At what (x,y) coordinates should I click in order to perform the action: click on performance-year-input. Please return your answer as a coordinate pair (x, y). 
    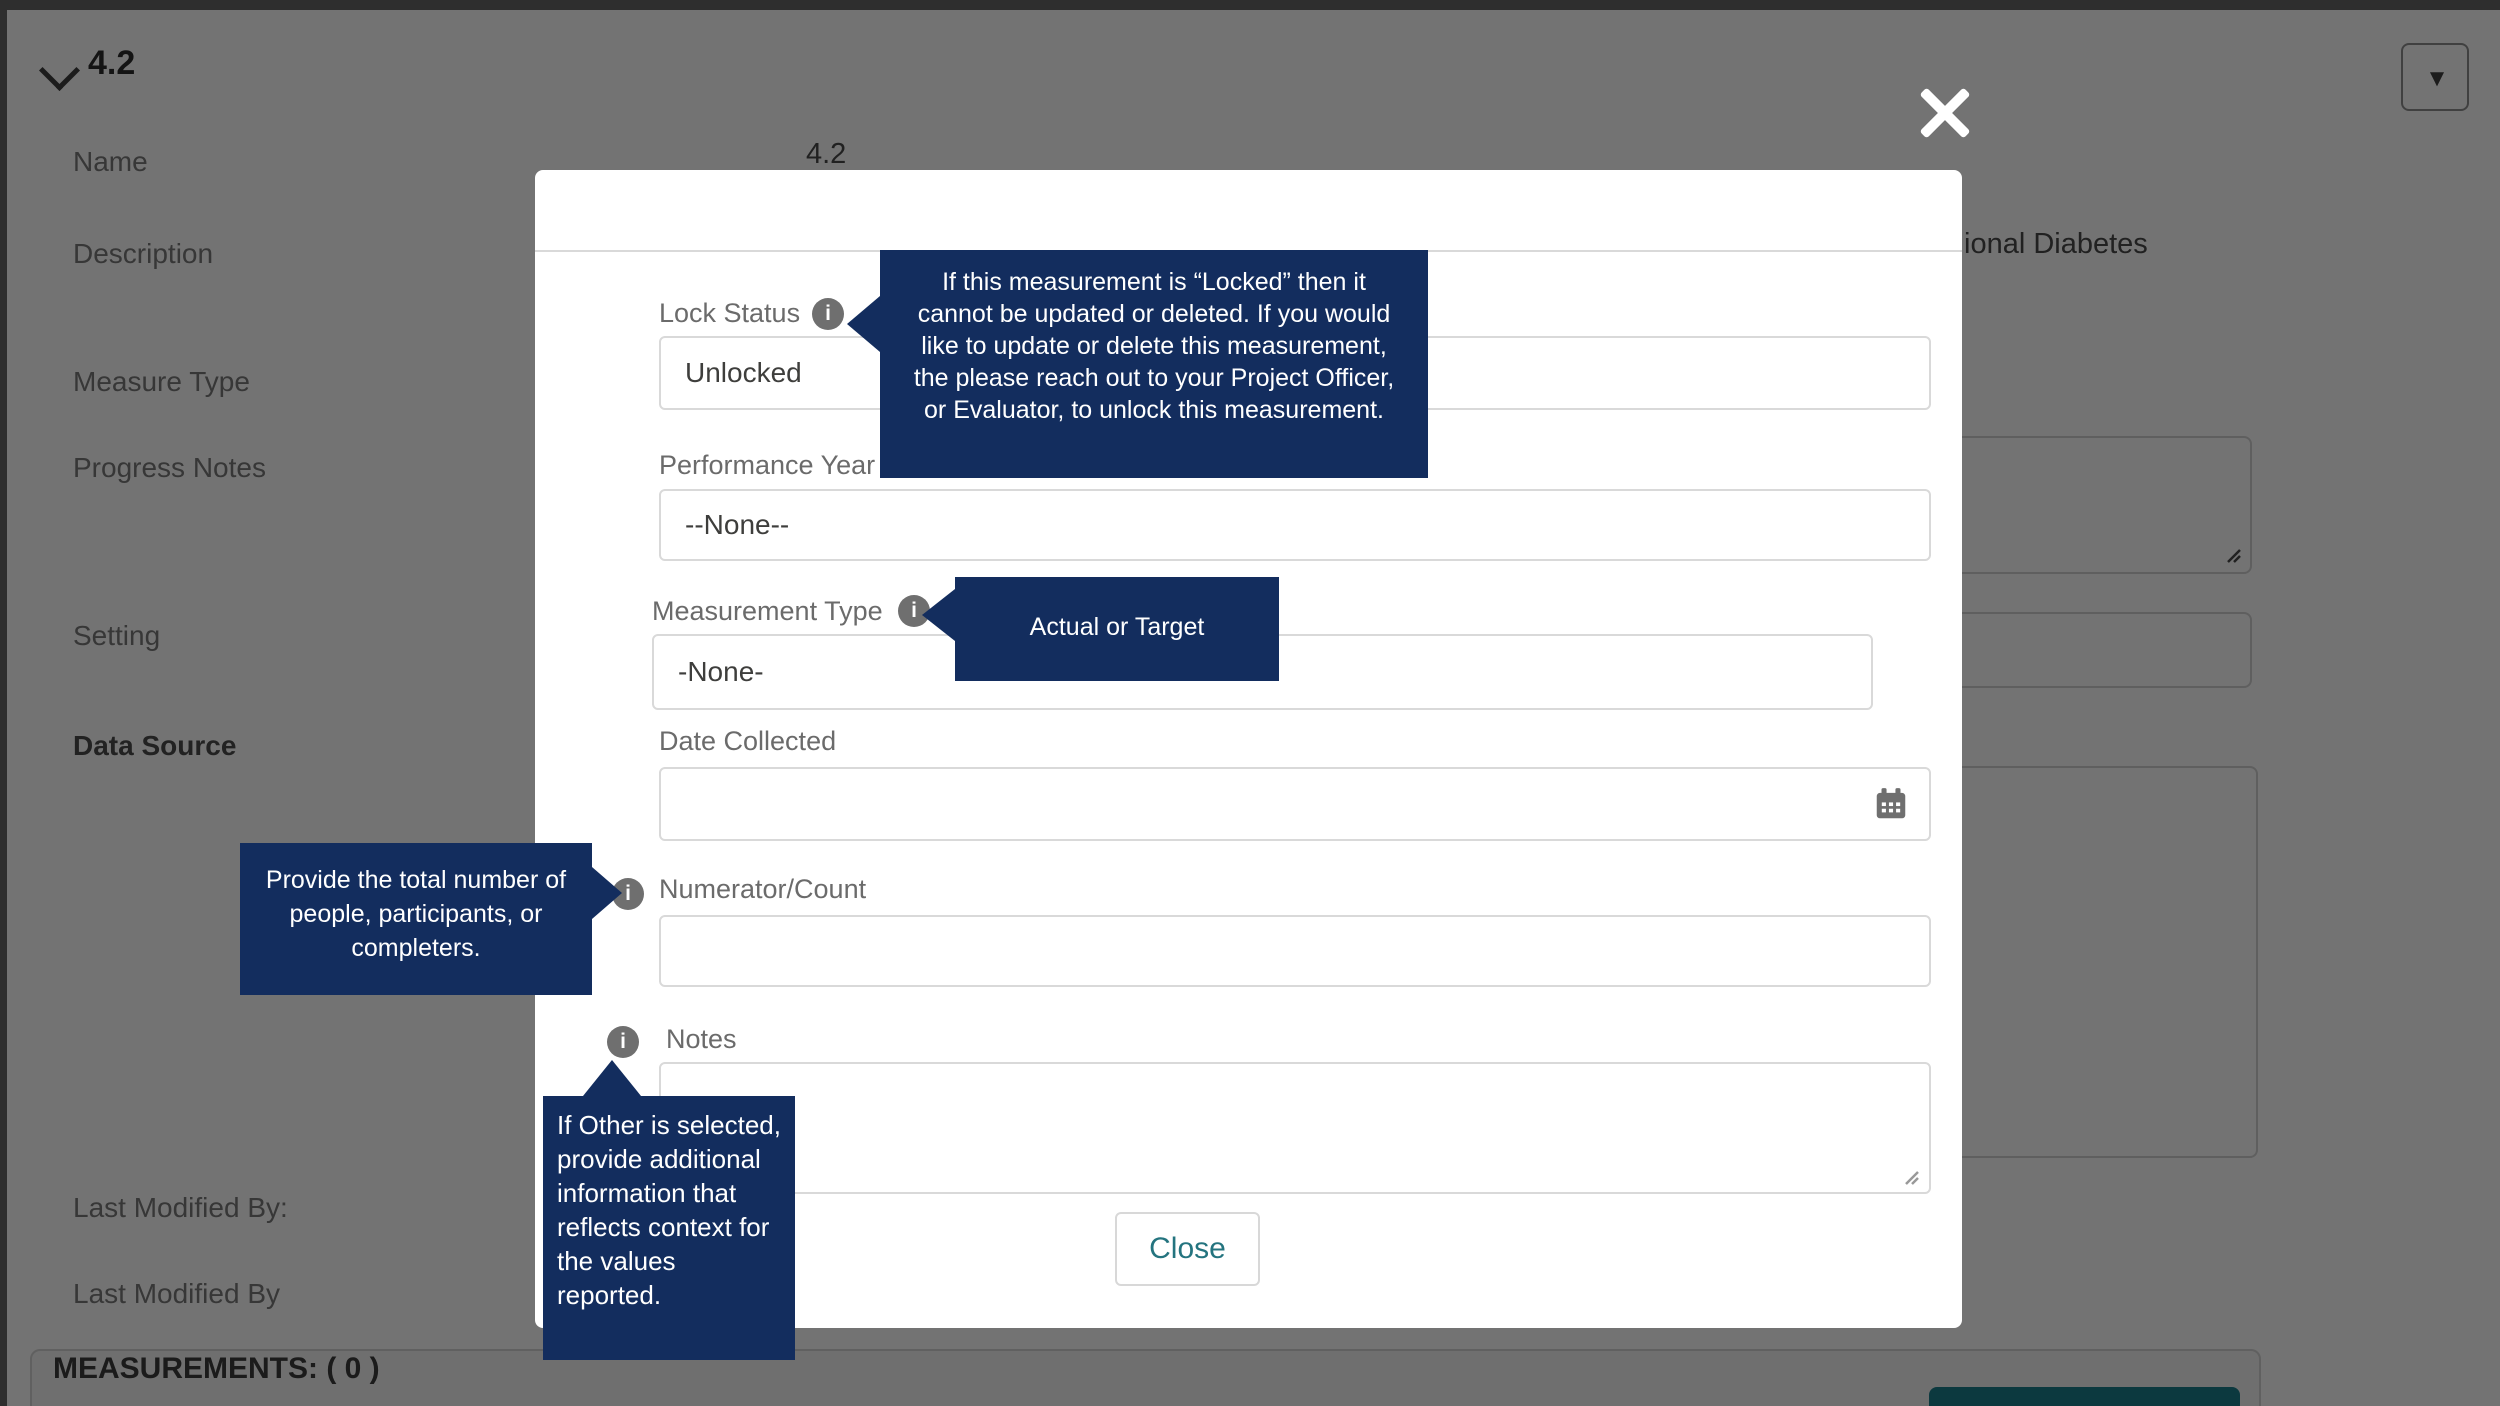
    Looking at the image, I should click on (1295, 525).